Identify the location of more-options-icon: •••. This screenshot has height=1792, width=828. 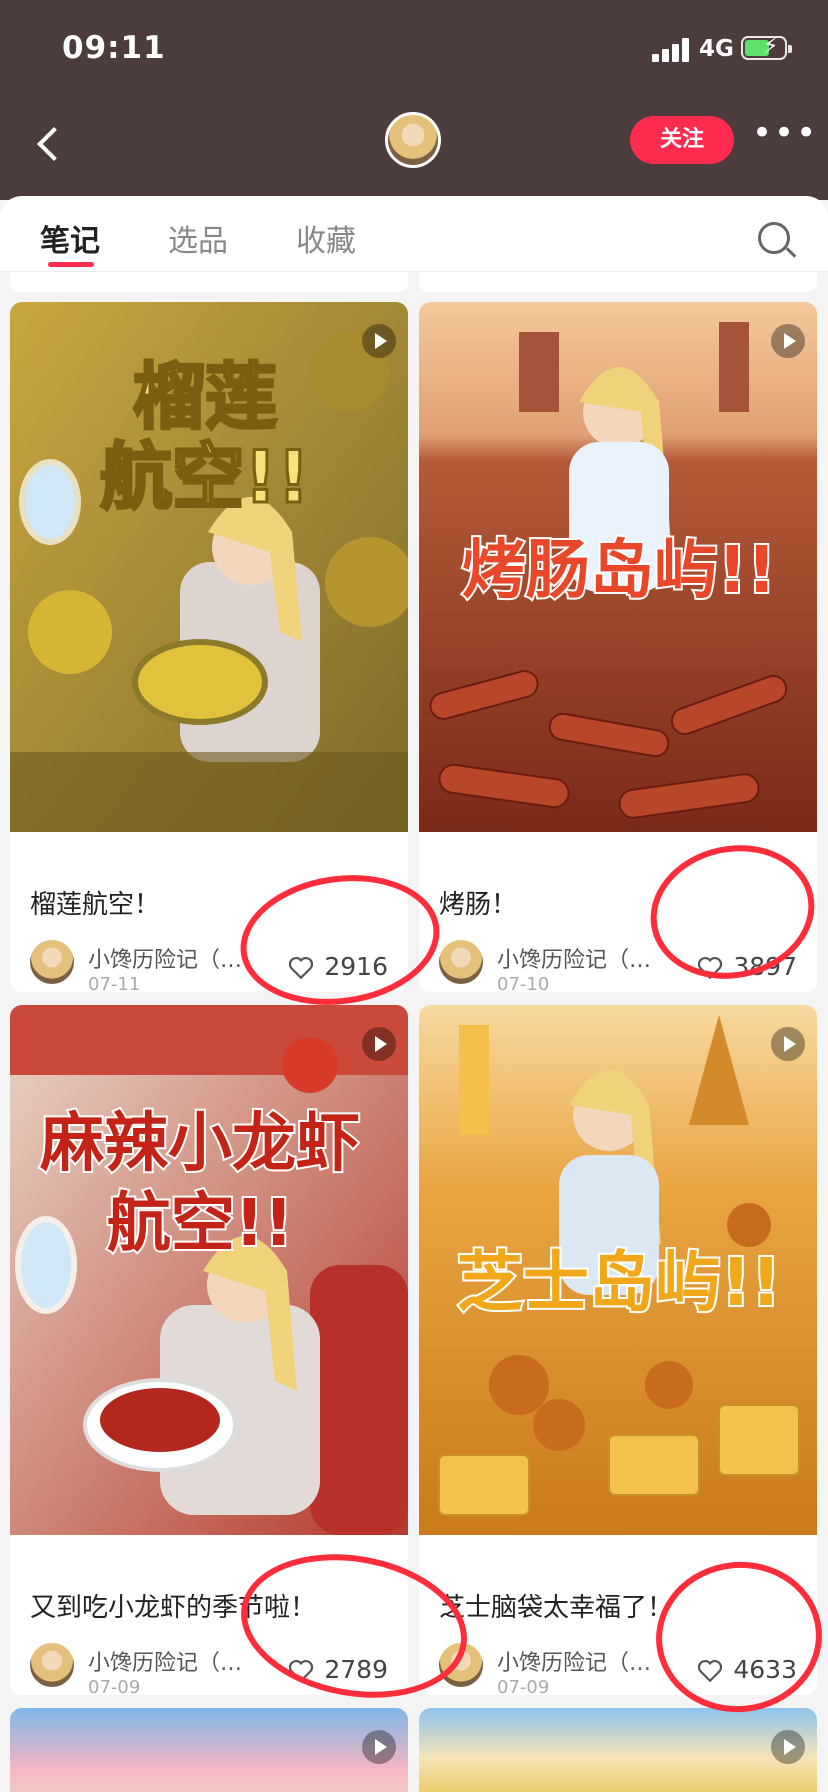
(784, 134).